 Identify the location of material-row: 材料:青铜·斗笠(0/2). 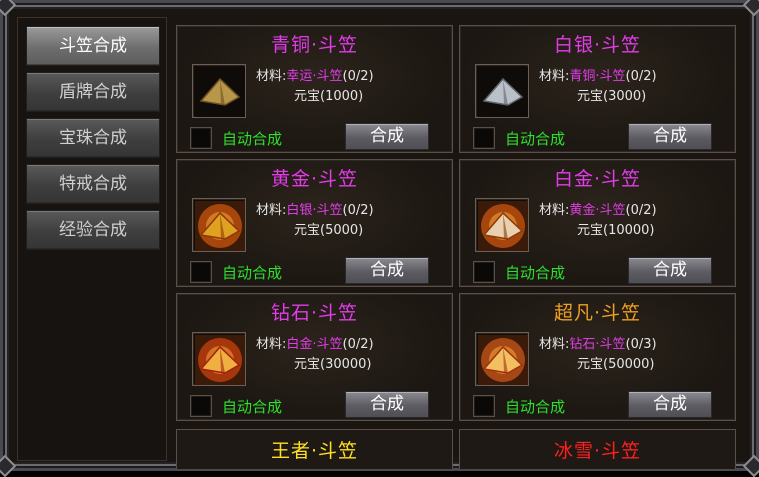
(598, 74).